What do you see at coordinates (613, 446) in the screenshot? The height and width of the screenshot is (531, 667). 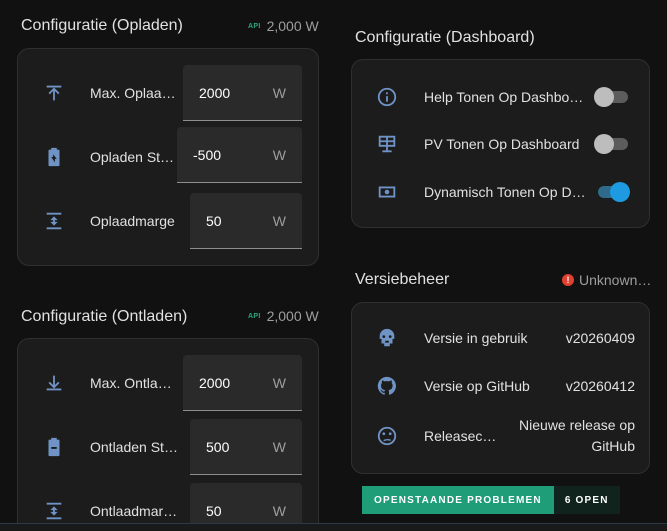 I see `version-release-value-line2: GitHub` at bounding box center [613, 446].